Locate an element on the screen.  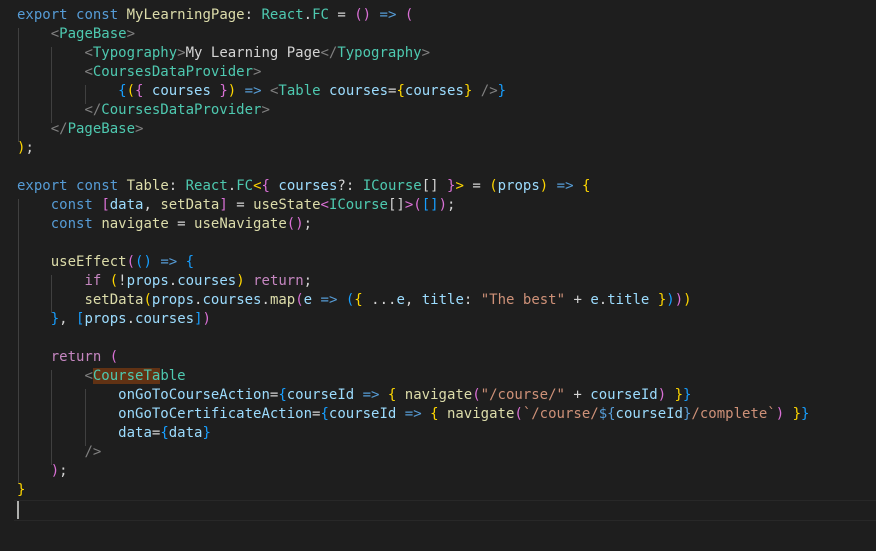
code-token: , is located at coordinates (413, 300).